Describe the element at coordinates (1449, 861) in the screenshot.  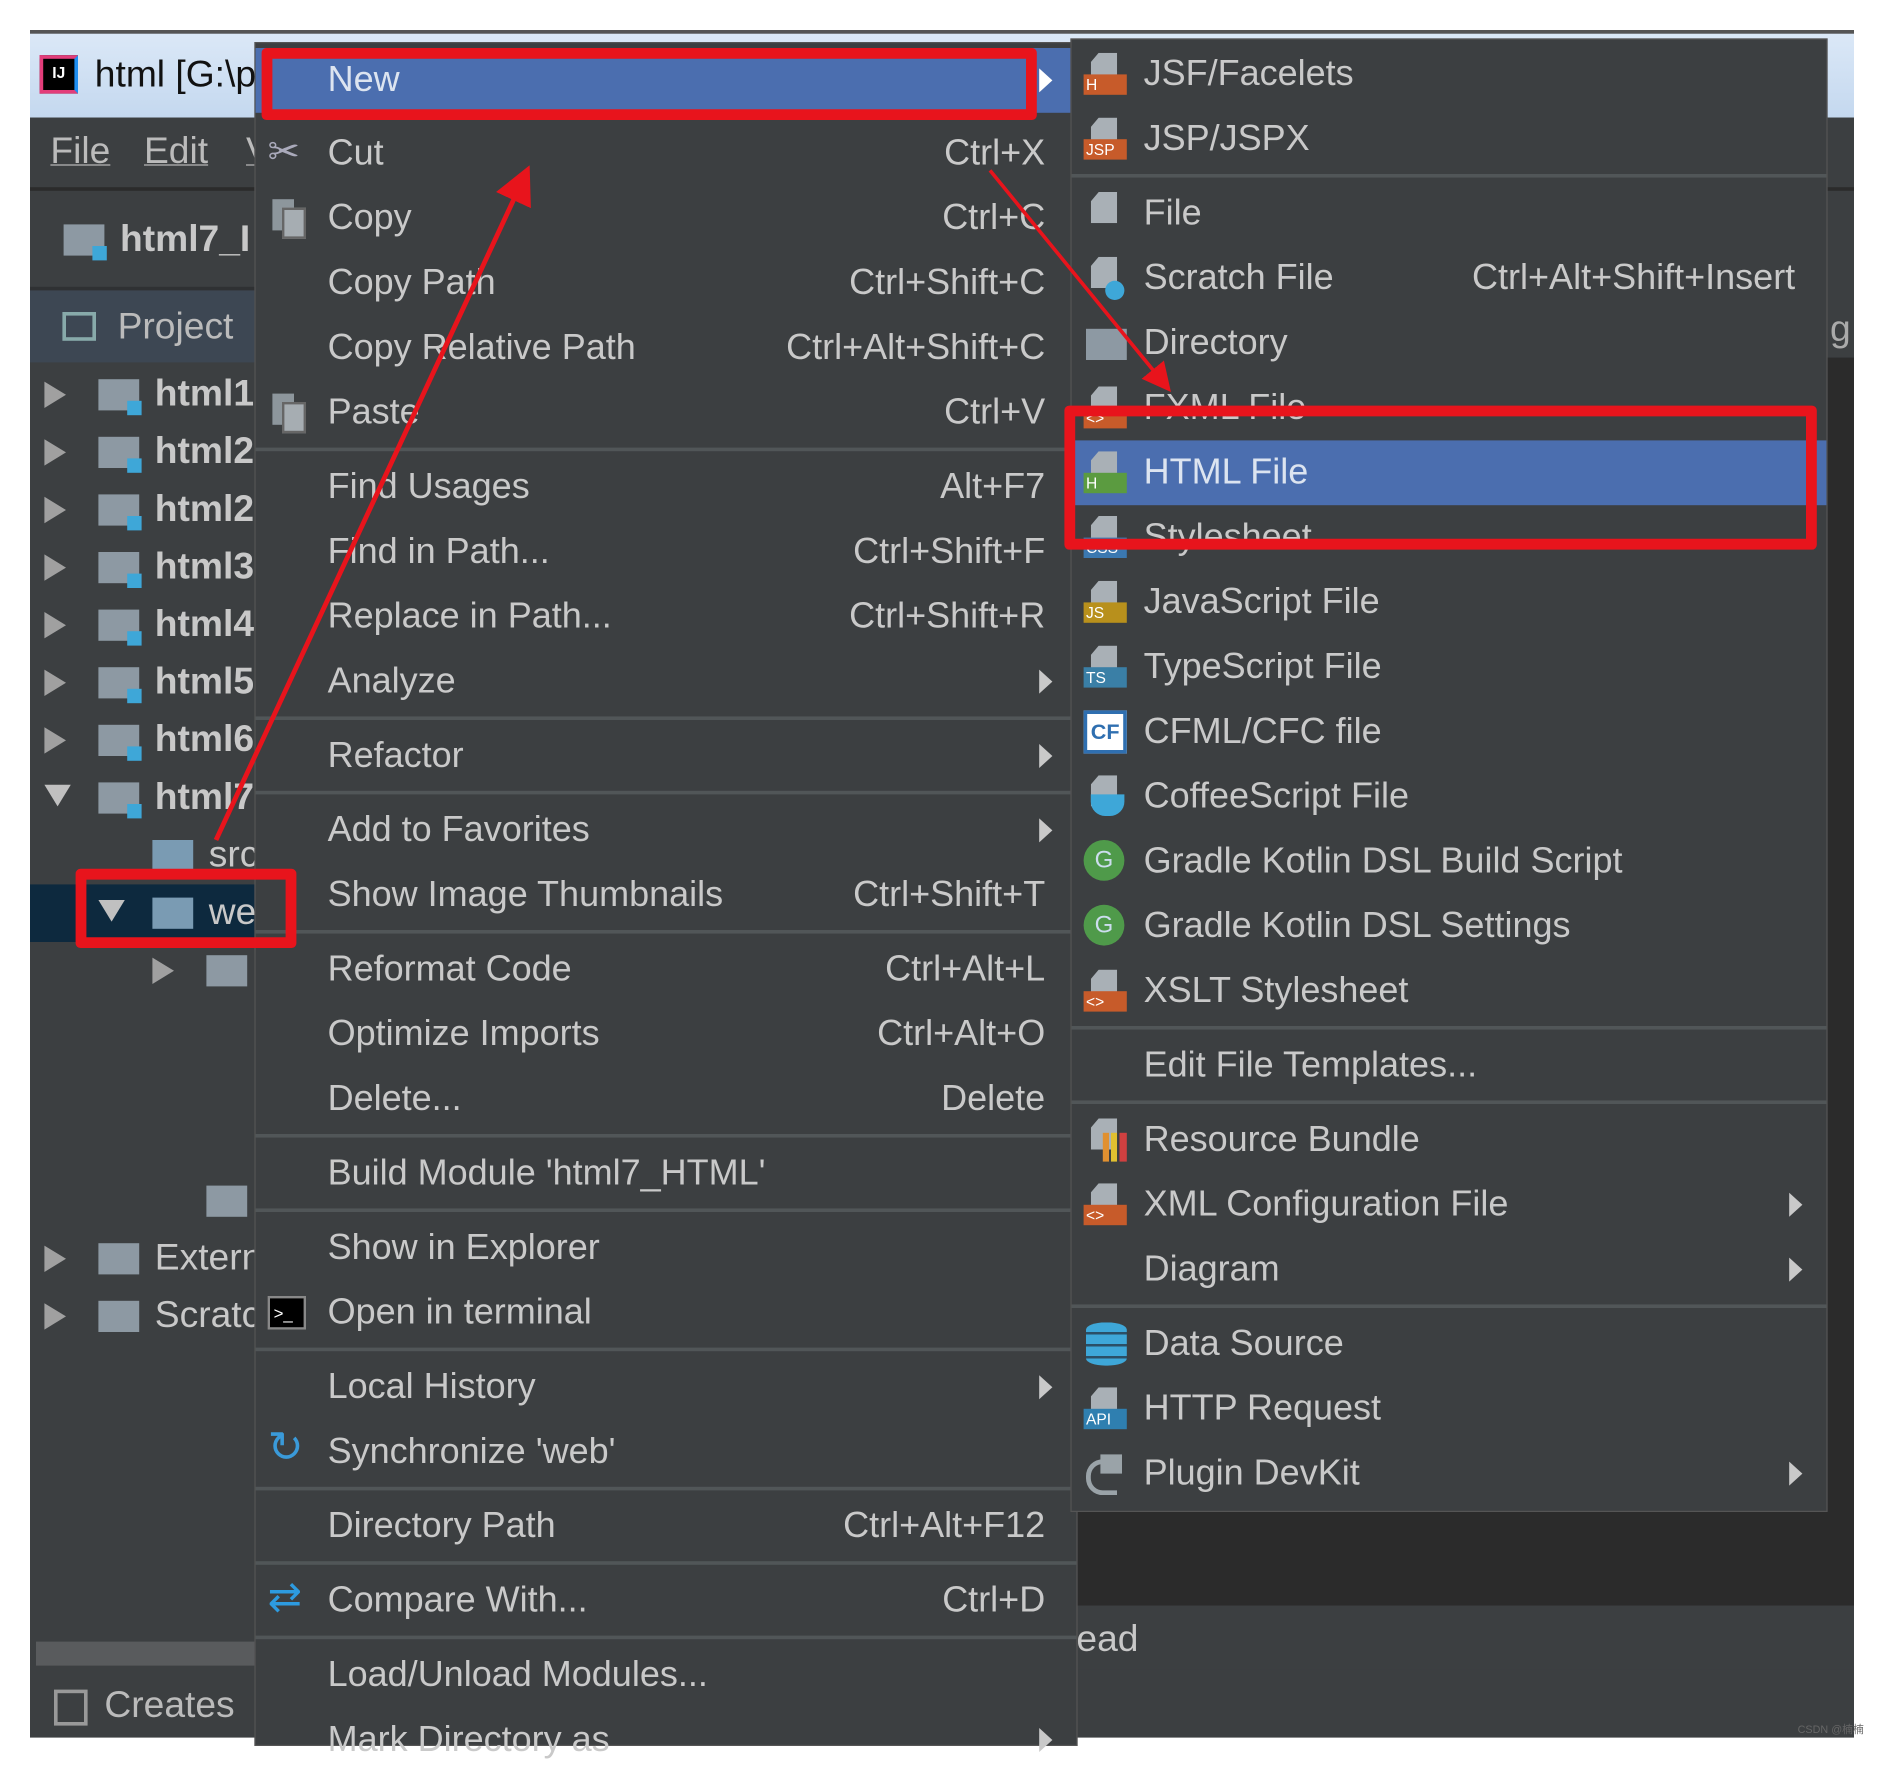
I see `new-item-gradle-kotlin-dsl-build-script: G Gradle Kotlin DSL Build Script` at that location.